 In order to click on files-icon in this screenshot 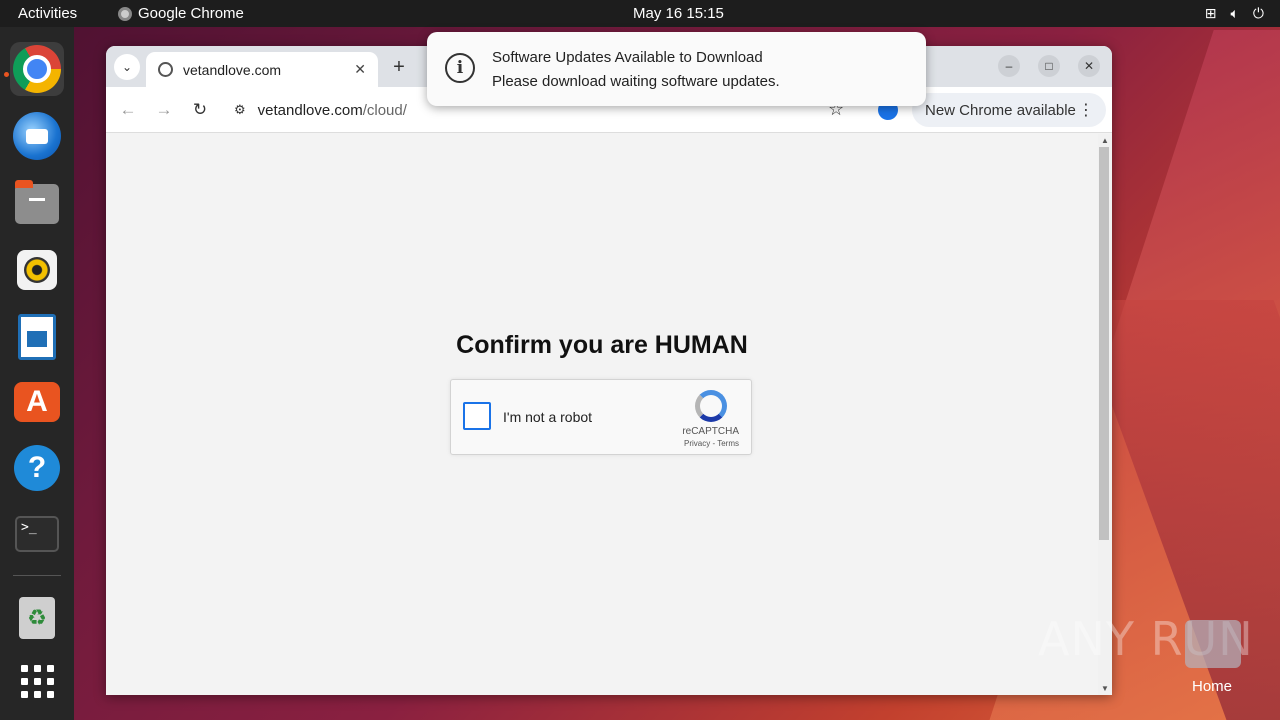, I will do `click(37, 202)`.